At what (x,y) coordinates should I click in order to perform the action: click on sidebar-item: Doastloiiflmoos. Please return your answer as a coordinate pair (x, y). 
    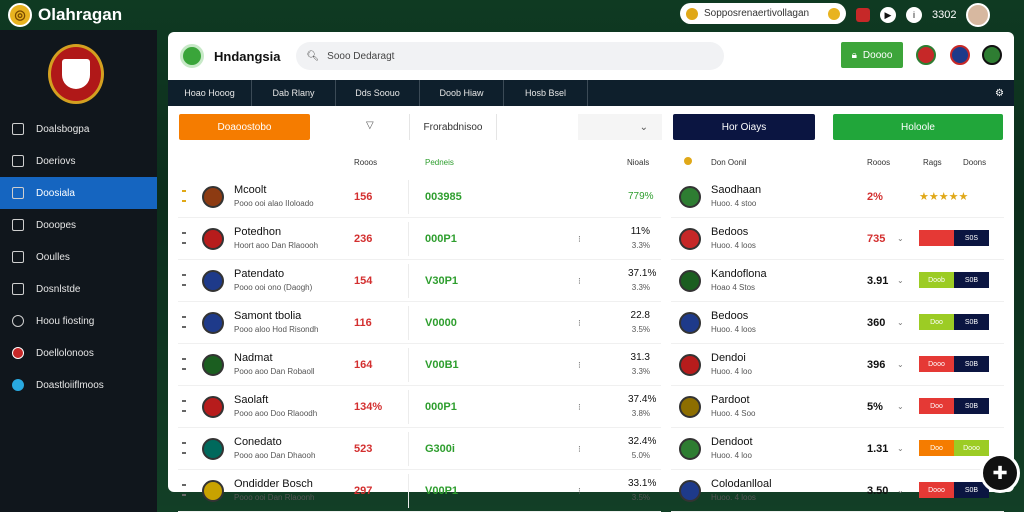
    Looking at the image, I should click on (78, 385).